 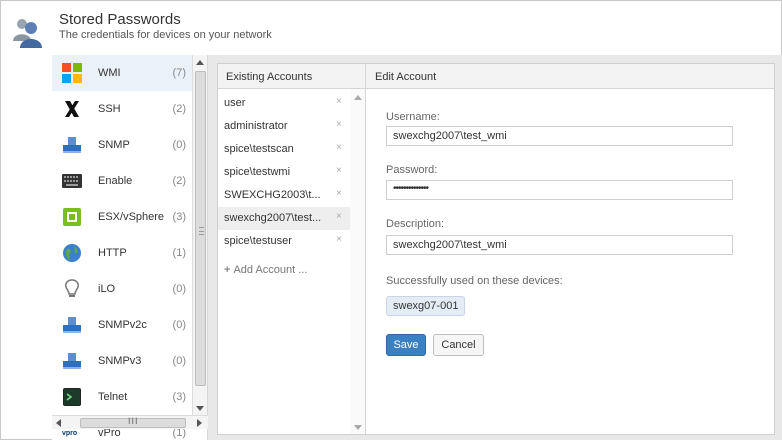 What do you see at coordinates (72, 181) in the screenshot?
I see `keyboard-icon` at bounding box center [72, 181].